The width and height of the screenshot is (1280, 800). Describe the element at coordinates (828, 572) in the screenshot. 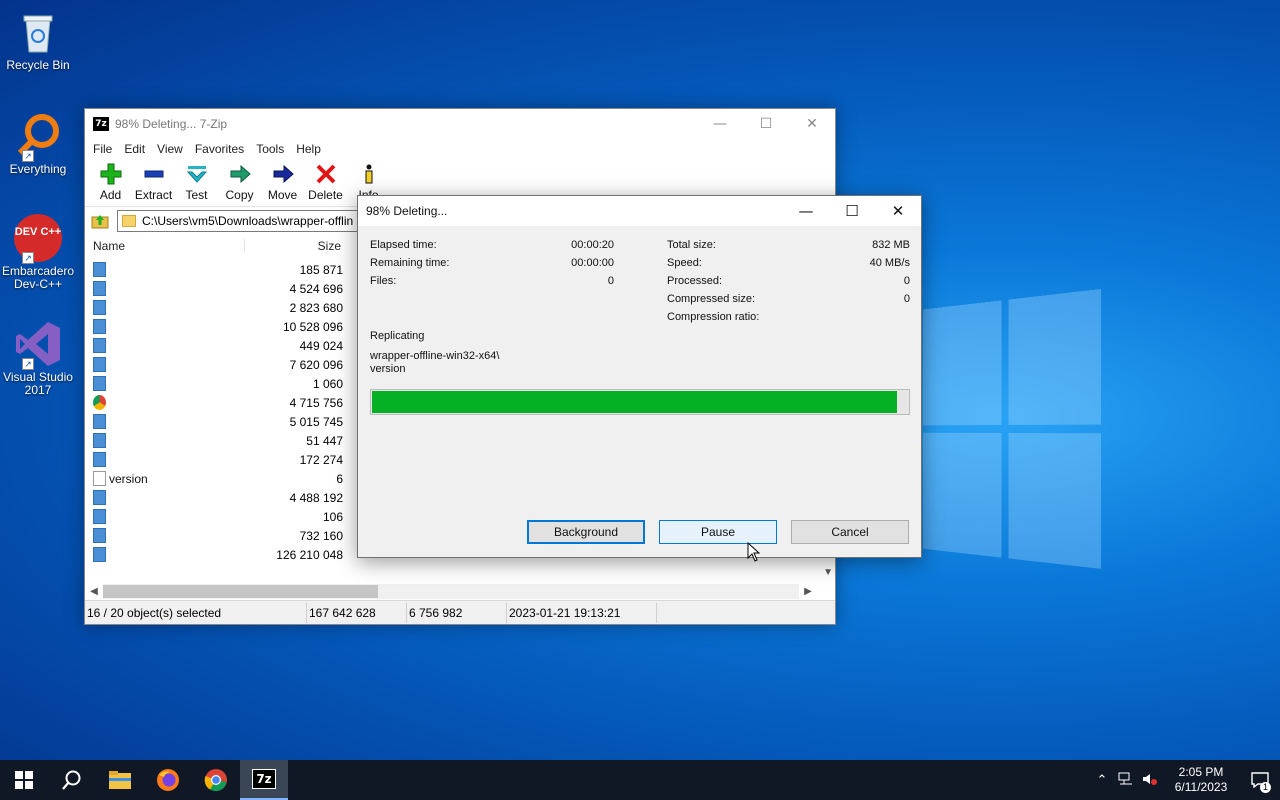

I see `scroll-down-arrow-icon: ▼` at that location.